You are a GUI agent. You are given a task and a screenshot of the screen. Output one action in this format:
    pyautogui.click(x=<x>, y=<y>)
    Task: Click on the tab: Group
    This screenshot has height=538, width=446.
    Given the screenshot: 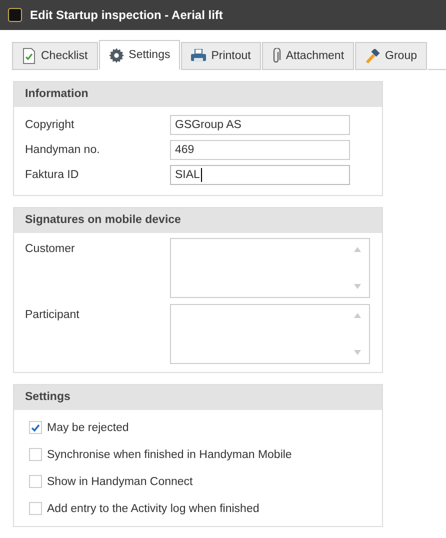 What is the action you would take?
    pyautogui.click(x=391, y=56)
    